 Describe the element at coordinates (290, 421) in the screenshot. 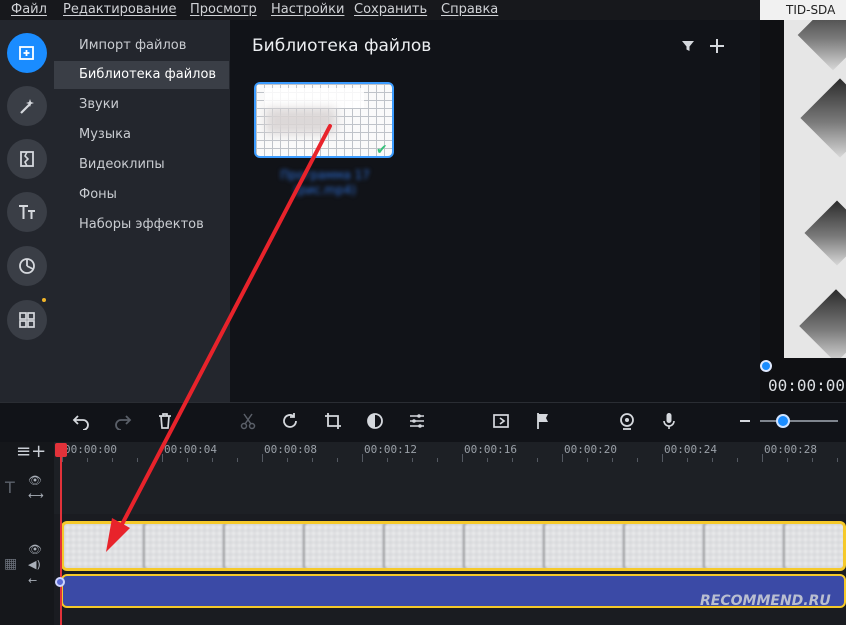

I see `rotate-icon` at that location.